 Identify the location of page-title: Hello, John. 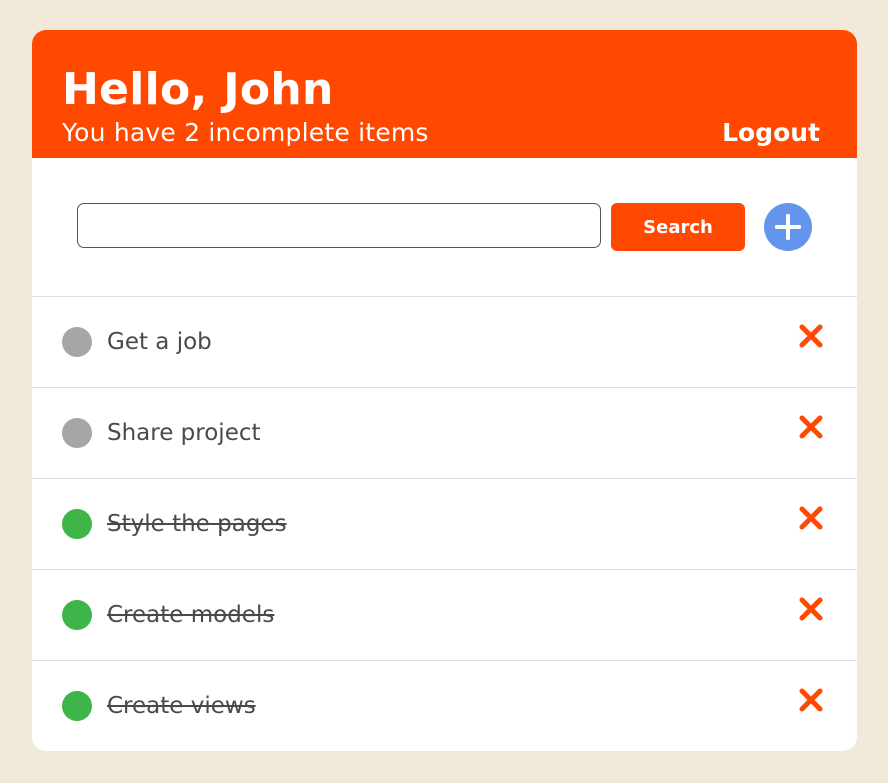
(198, 89).